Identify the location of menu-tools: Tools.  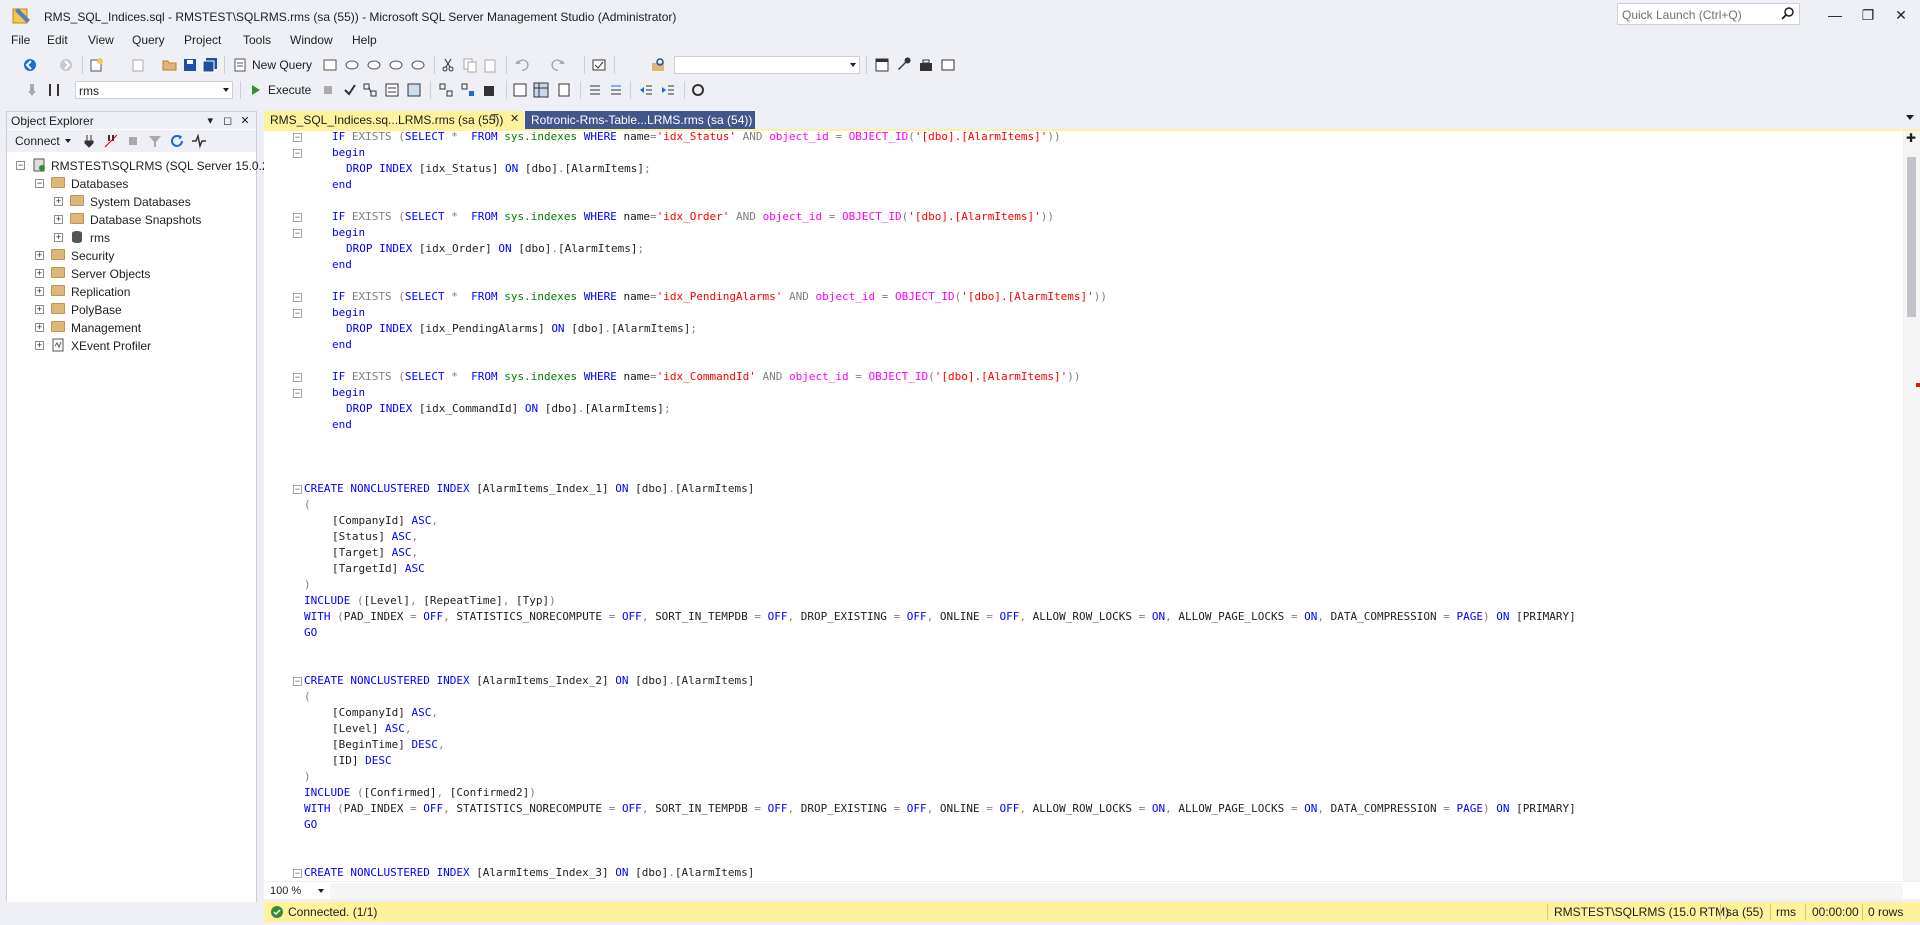
(257, 40).